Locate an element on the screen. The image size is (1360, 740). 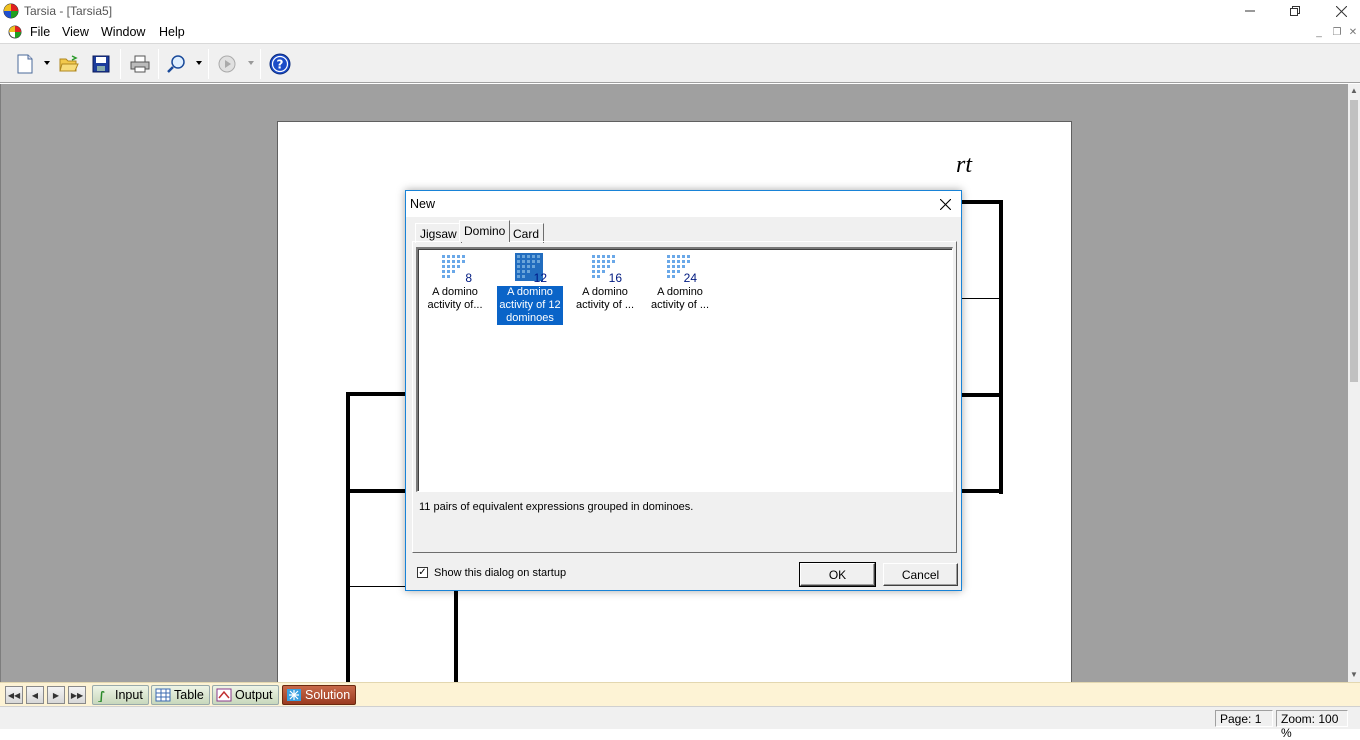
sheet-tab-table: Table is located at coordinates (180, 695).